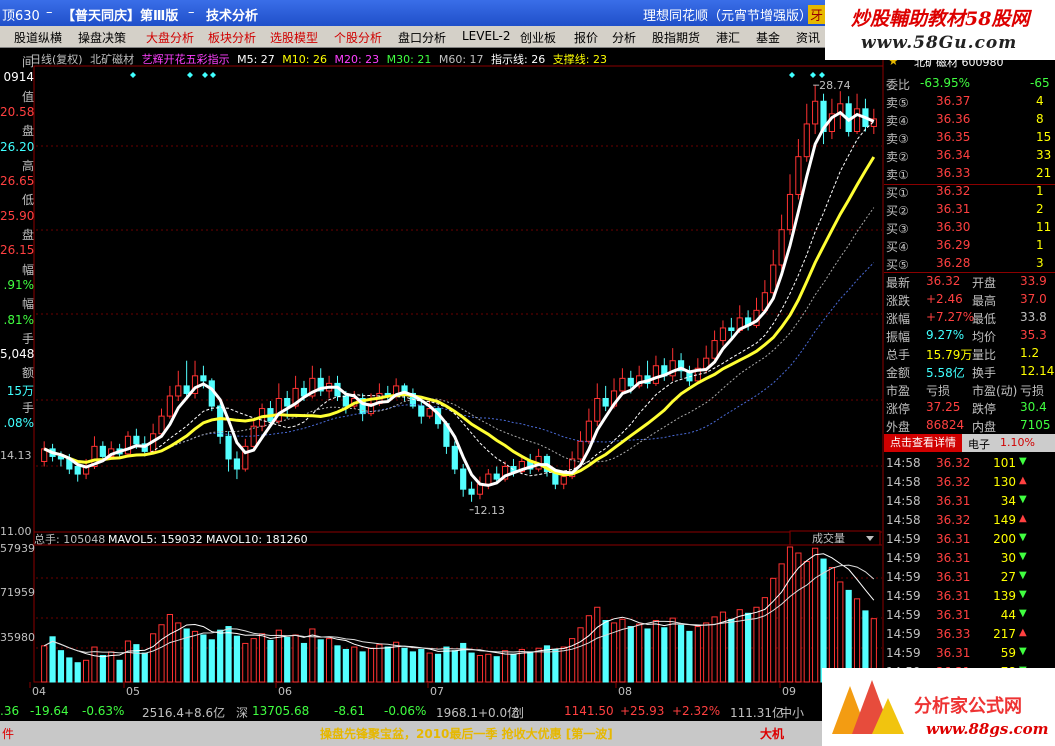 This screenshot has width=1055, height=746. I want to click on buy-price: 36.32, so click(953, 191).